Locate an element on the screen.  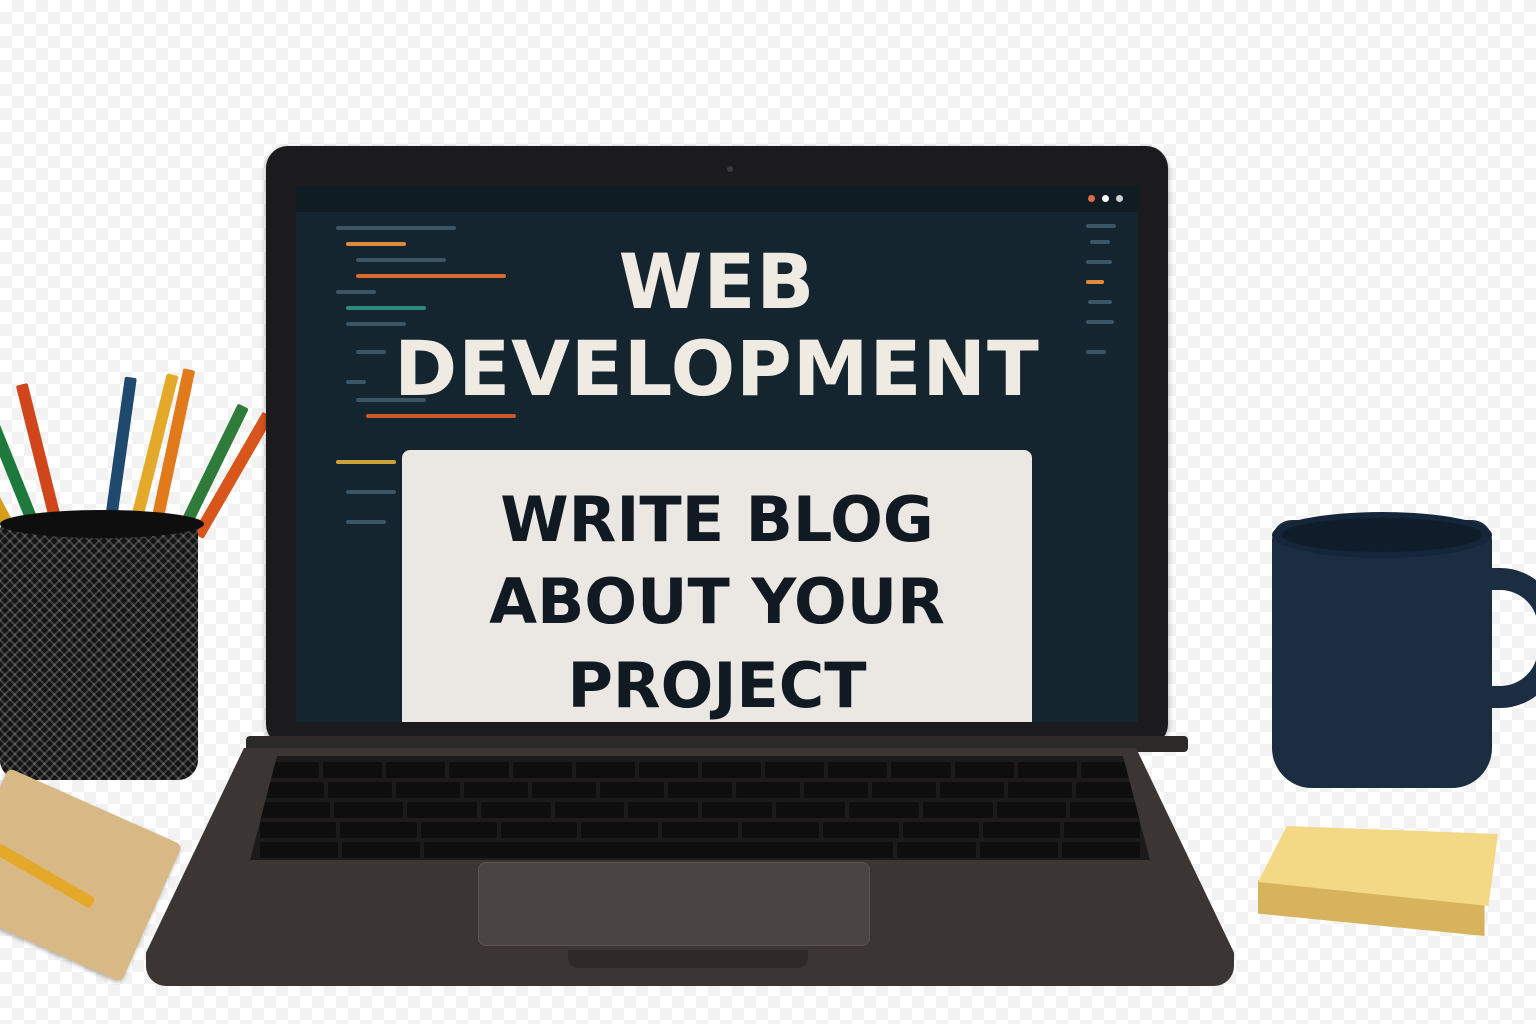
blog-card: WRITE BLOG ABOUT YOUR PROJECT is located at coordinates (717, 586).